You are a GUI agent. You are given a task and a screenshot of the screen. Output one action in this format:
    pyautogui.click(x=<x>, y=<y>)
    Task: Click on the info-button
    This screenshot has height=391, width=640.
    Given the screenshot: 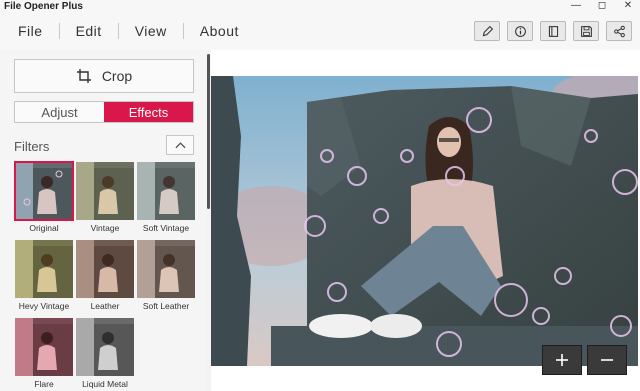 What is the action you would take?
    pyautogui.click(x=520, y=31)
    